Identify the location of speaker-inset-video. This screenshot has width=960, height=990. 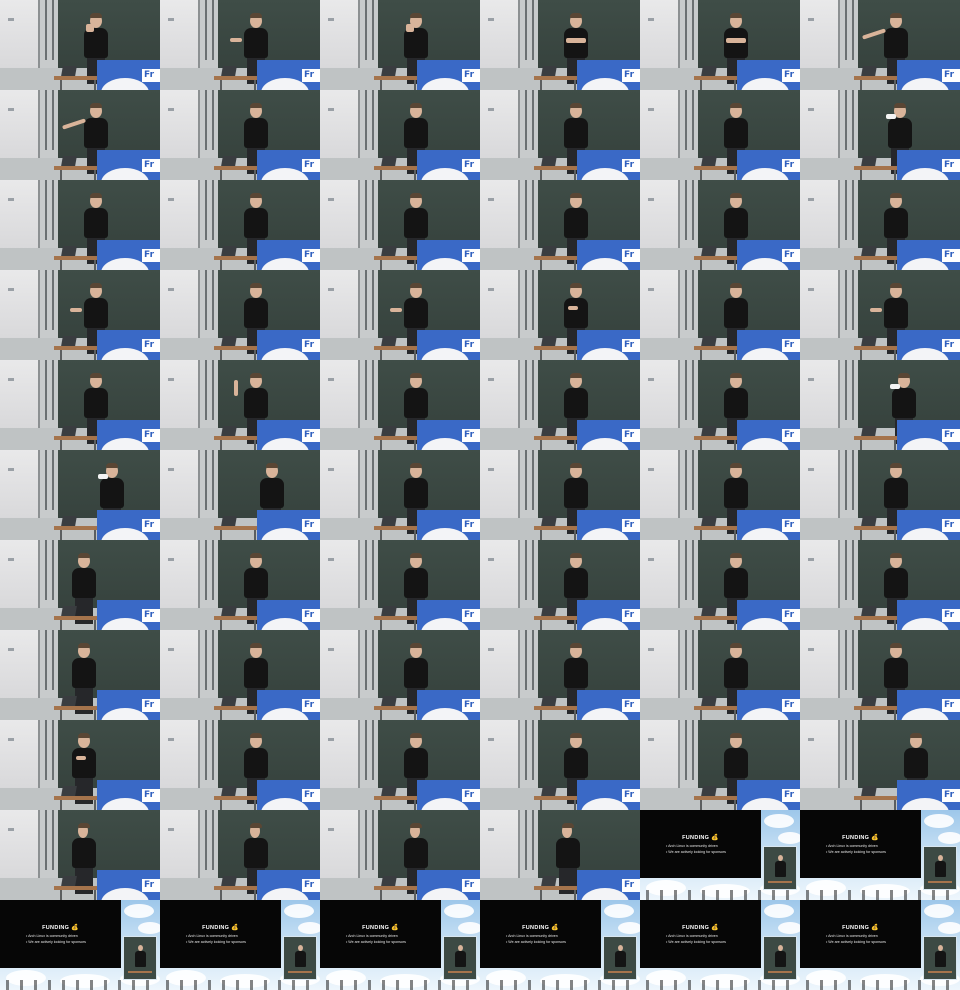
(620, 958).